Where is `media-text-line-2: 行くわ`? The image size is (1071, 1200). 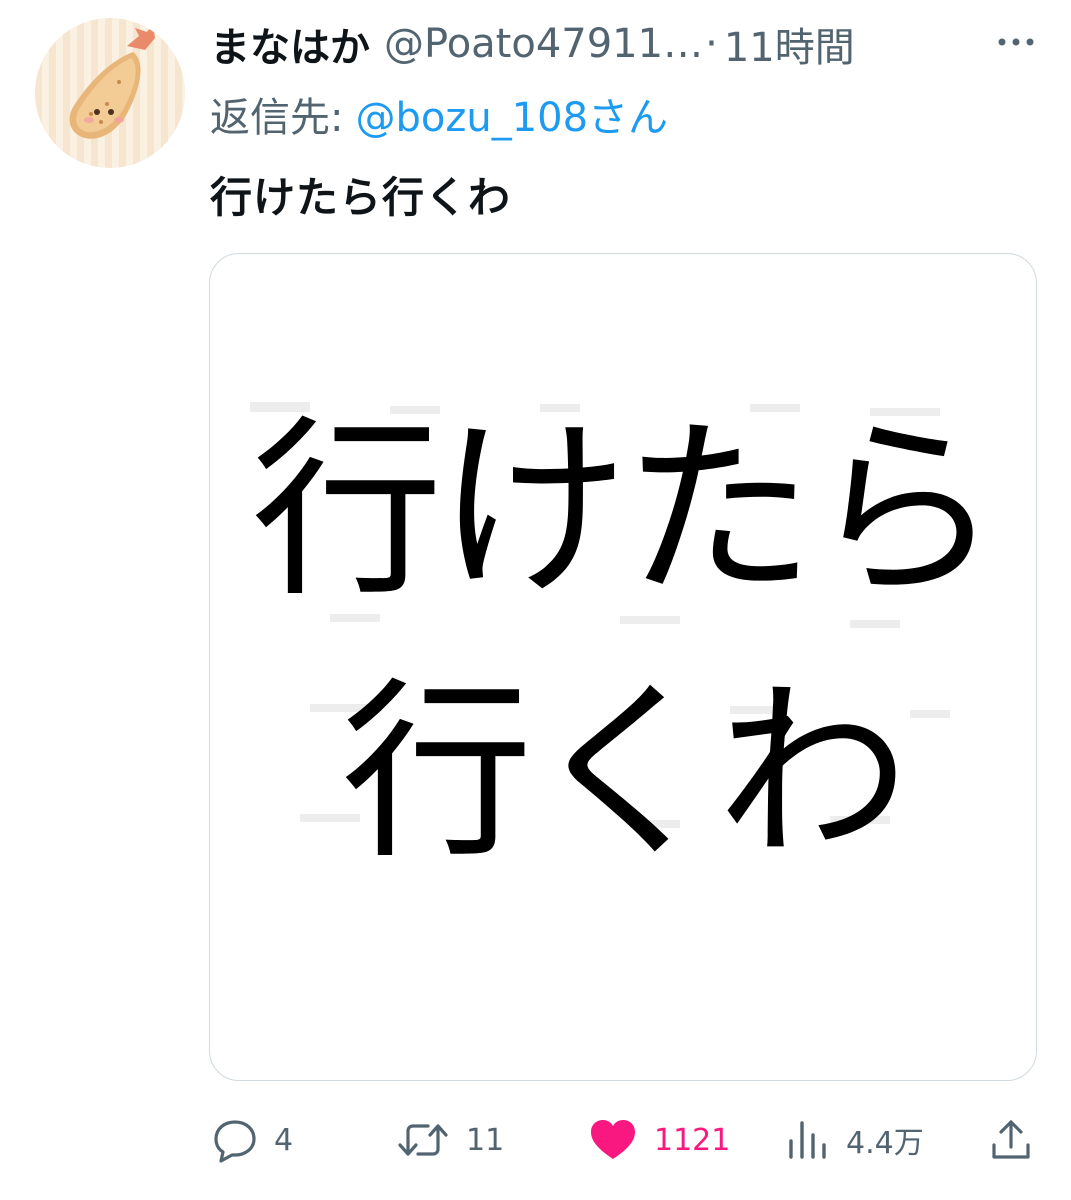
media-text-line-2: 行くわ is located at coordinates (625, 773).